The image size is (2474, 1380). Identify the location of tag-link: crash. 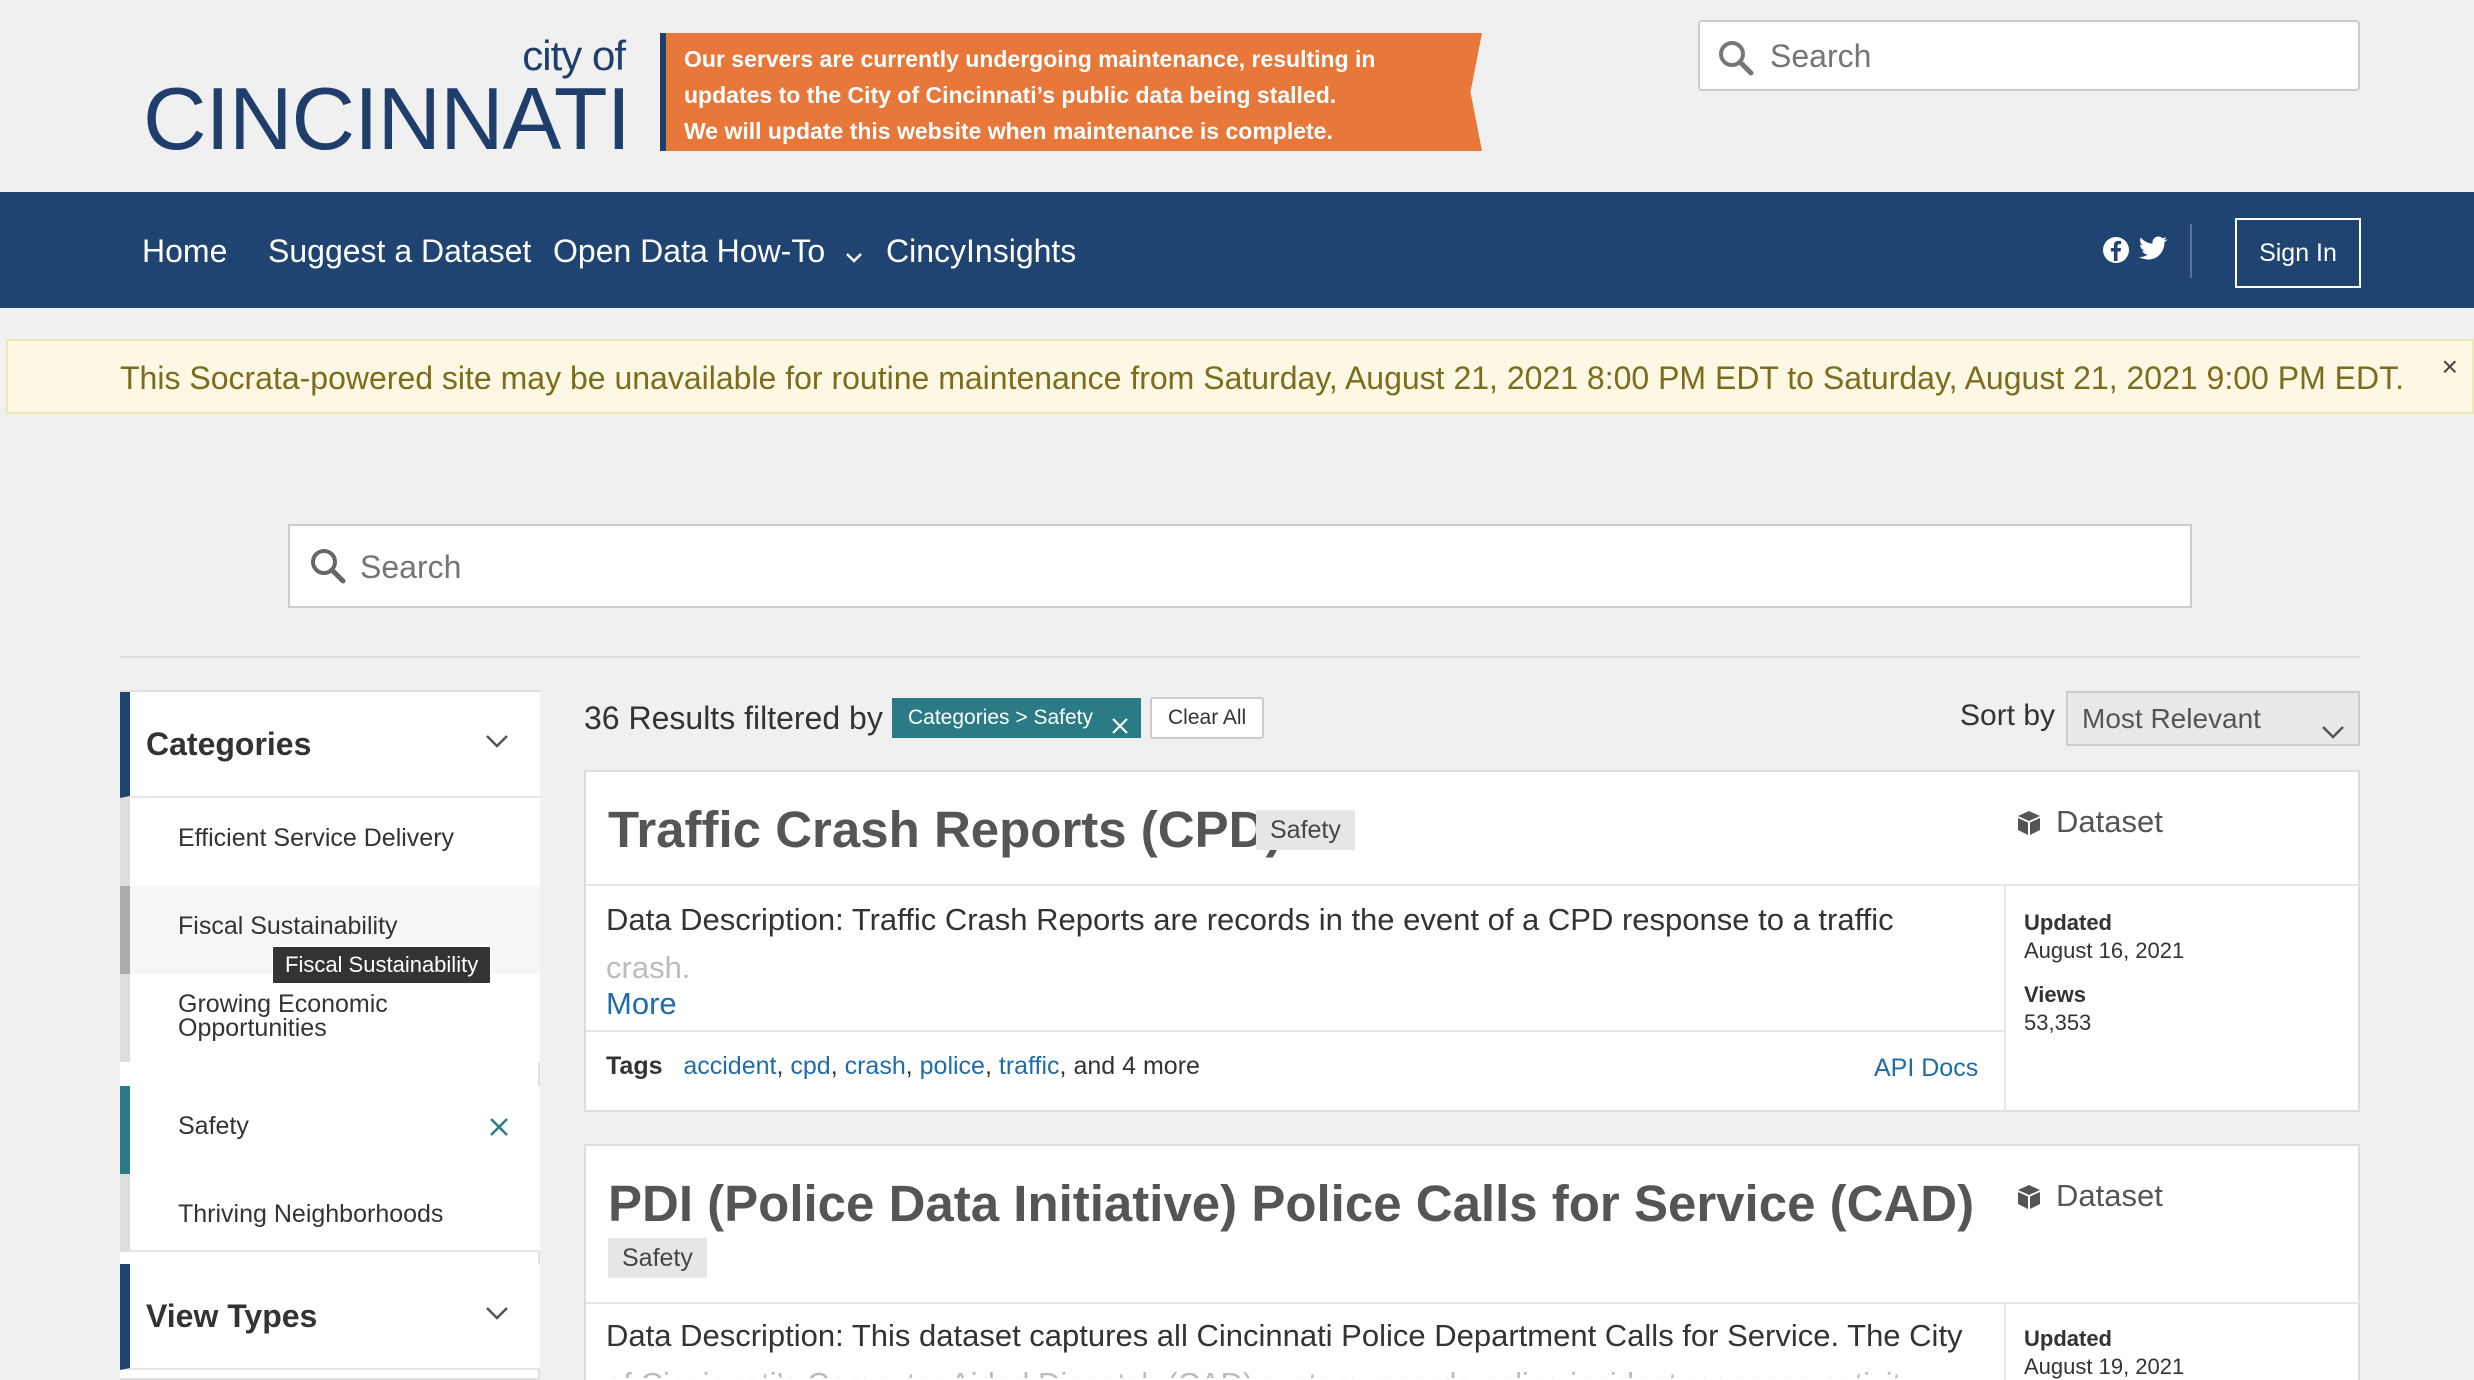
(875, 1066).